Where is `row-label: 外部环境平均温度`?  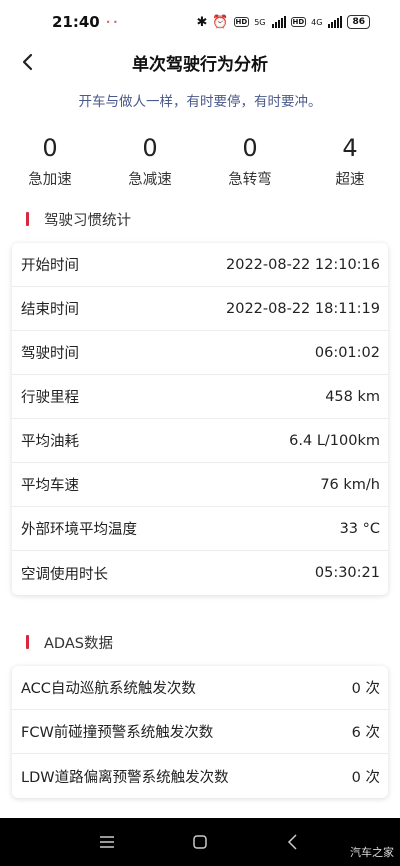 row-label: 外部环境平均温度 is located at coordinates (79, 530).